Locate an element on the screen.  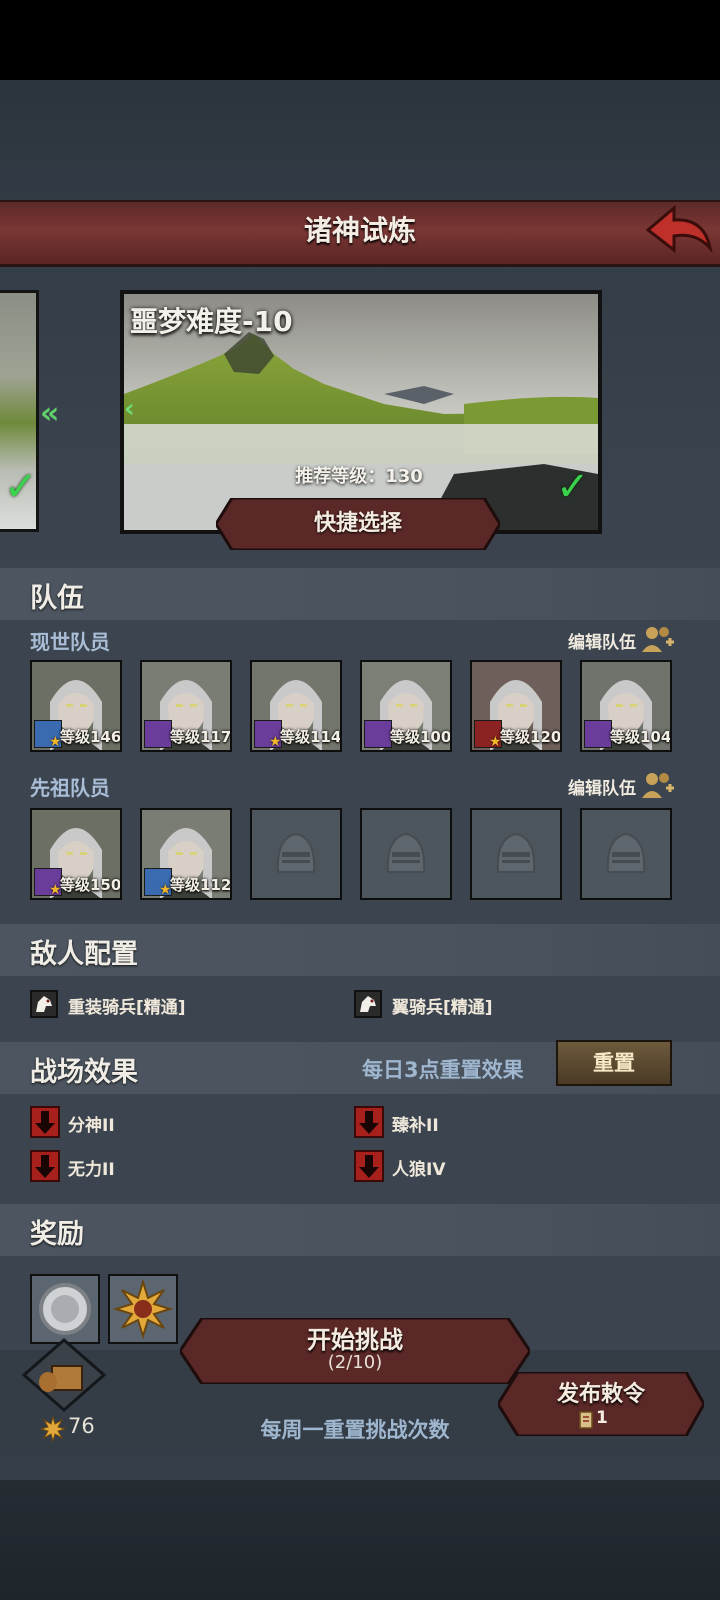
hero-slot: 等级117 is located at coordinates (186, 706).